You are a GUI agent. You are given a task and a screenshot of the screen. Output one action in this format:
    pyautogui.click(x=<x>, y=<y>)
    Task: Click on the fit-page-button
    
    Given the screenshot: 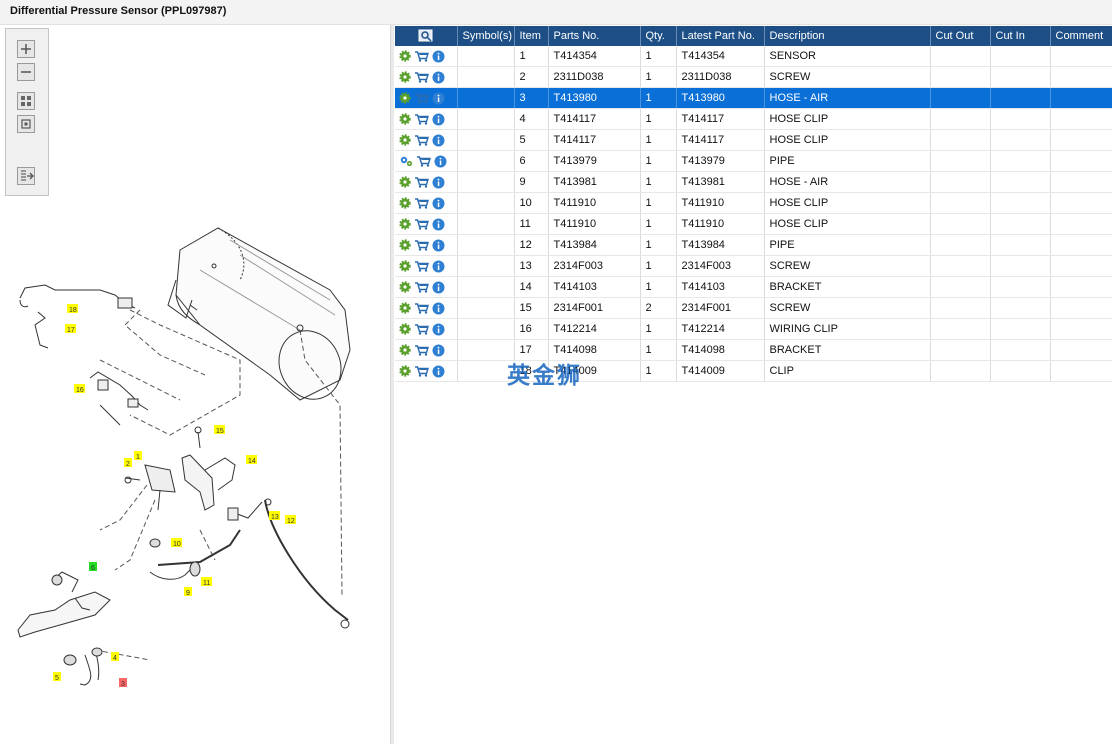 What is the action you would take?
    pyautogui.click(x=26, y=101)
    